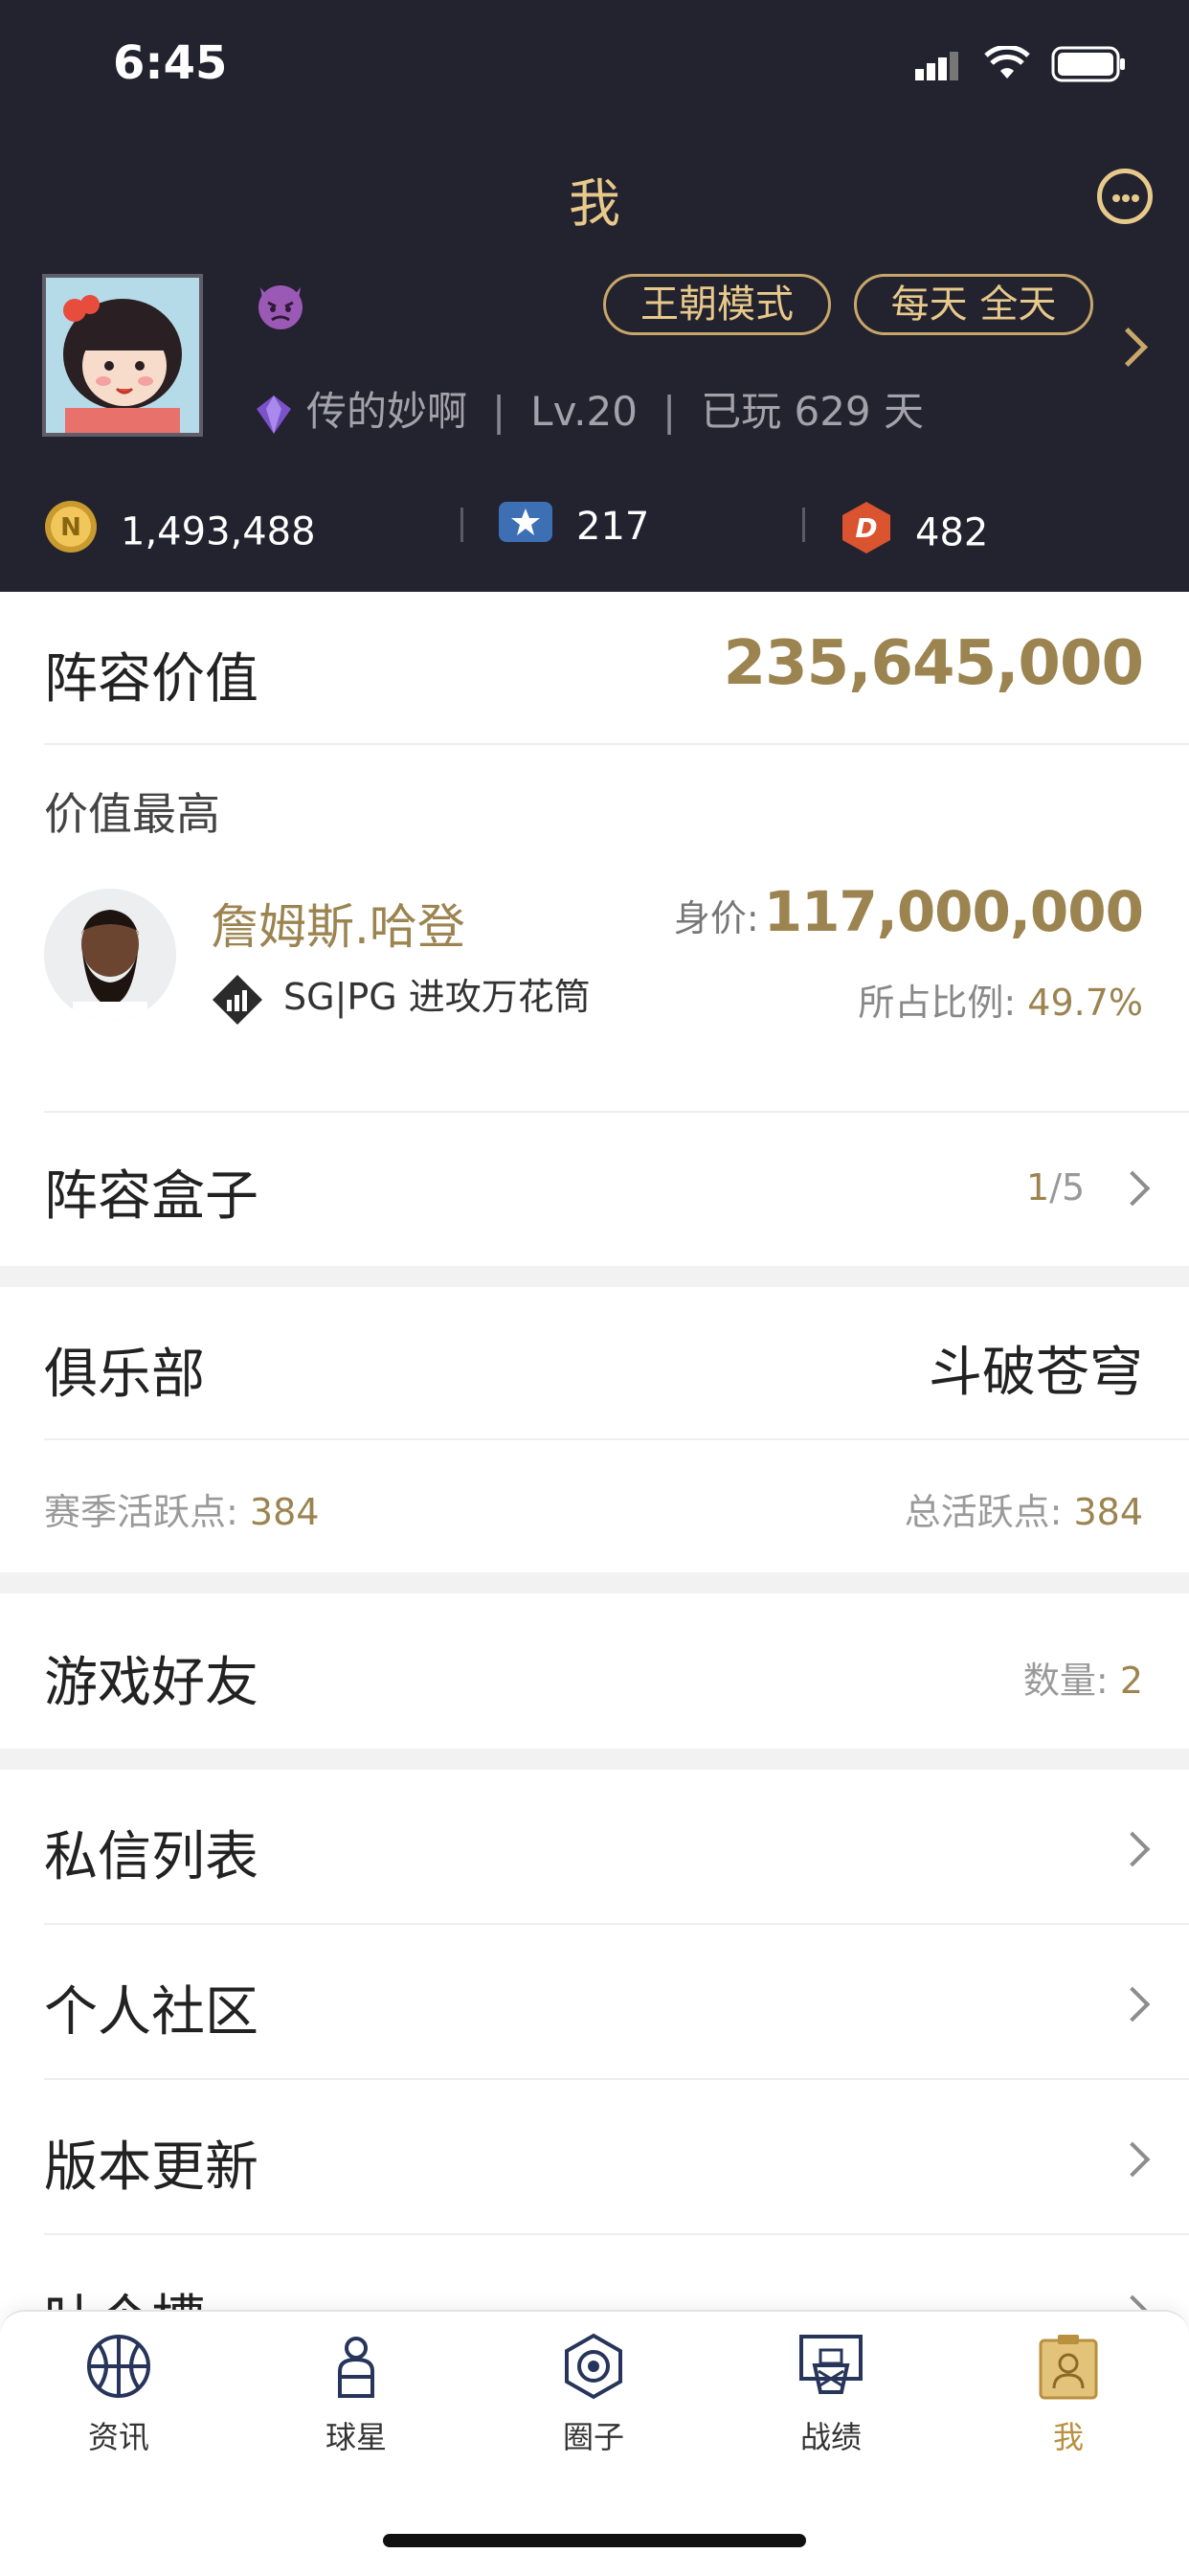 This screenshot has height=2576, width=1189. Describe the element at coordinates (953, 911) in the screenshot. I see `price-value: 117,000,000` at that location.